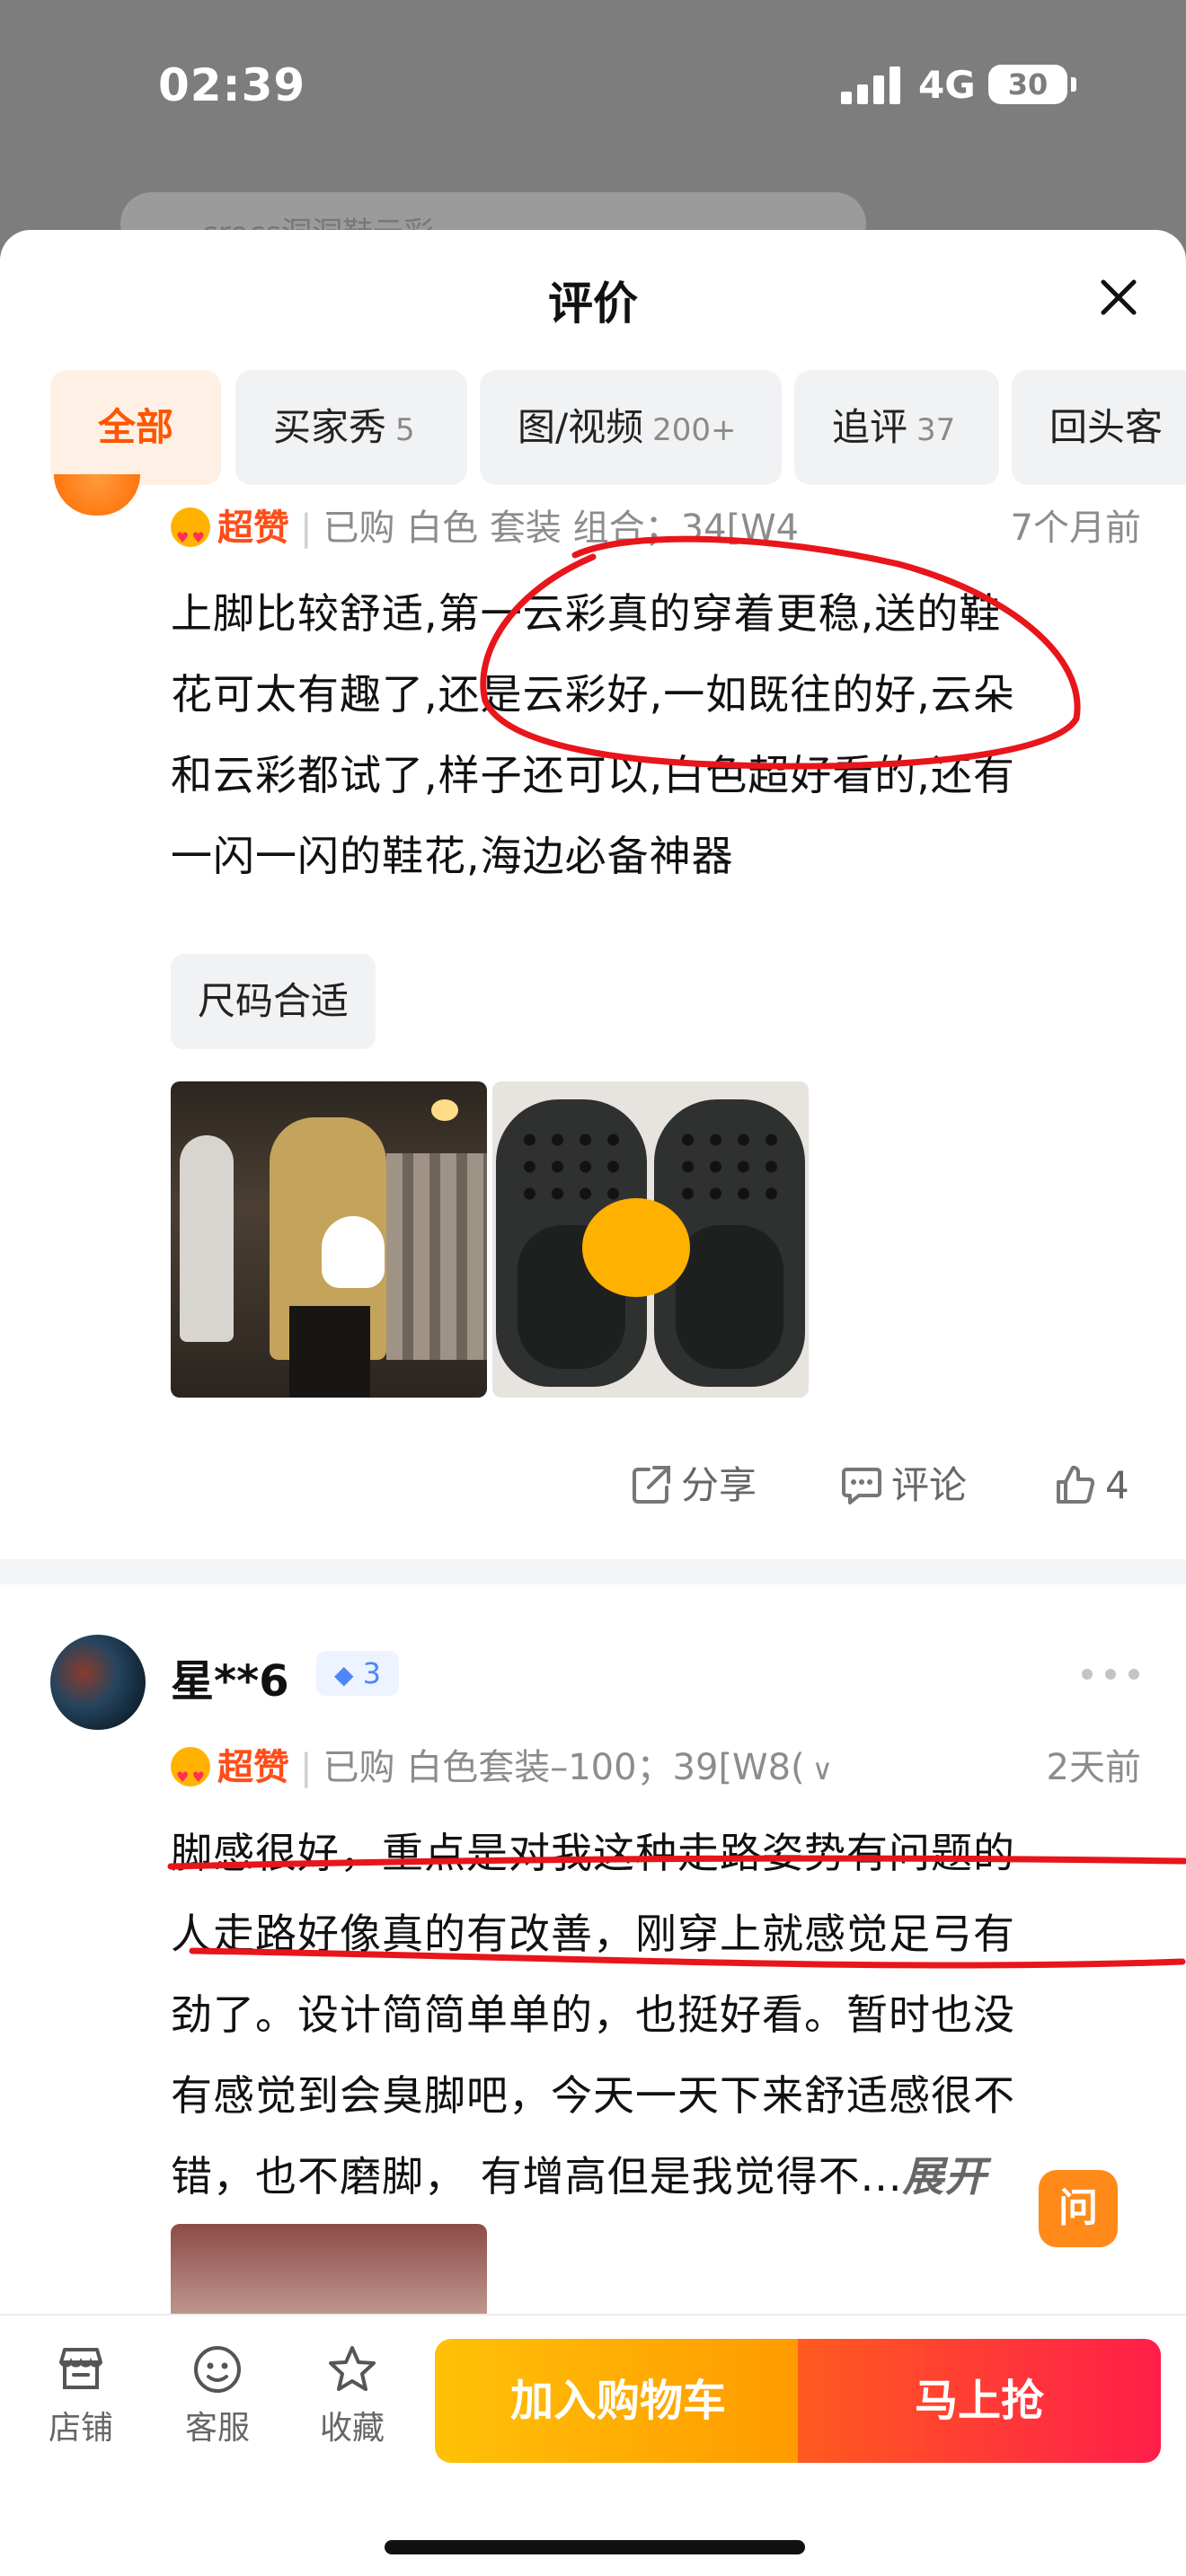 This screenshot has height=2576, width=1186. What do you see at coordinates (1111, 1674) in the screenshot?
I see `more-options-button` at bounding box center [1111, 1674].